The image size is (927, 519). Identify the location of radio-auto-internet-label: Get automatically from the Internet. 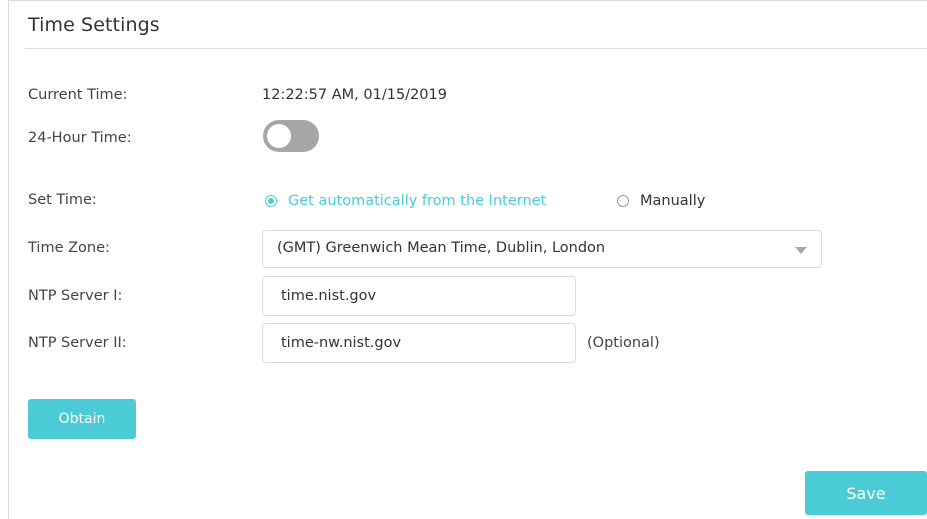
(417, 201).